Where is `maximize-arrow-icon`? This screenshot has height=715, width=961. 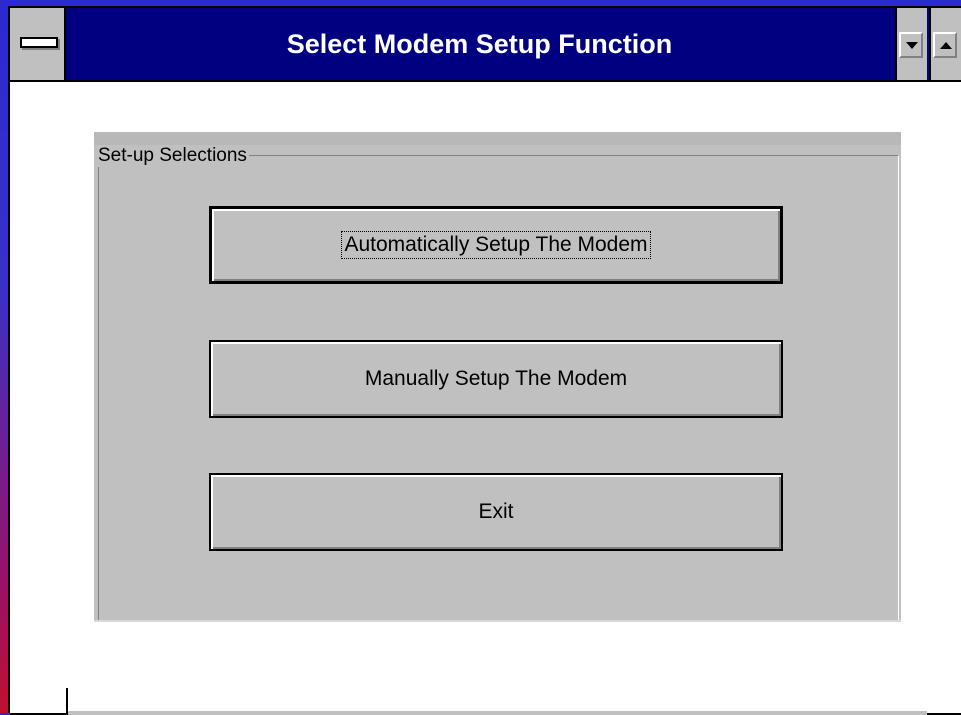 maximize-arrow-icon is located at coordinates (946, 45).